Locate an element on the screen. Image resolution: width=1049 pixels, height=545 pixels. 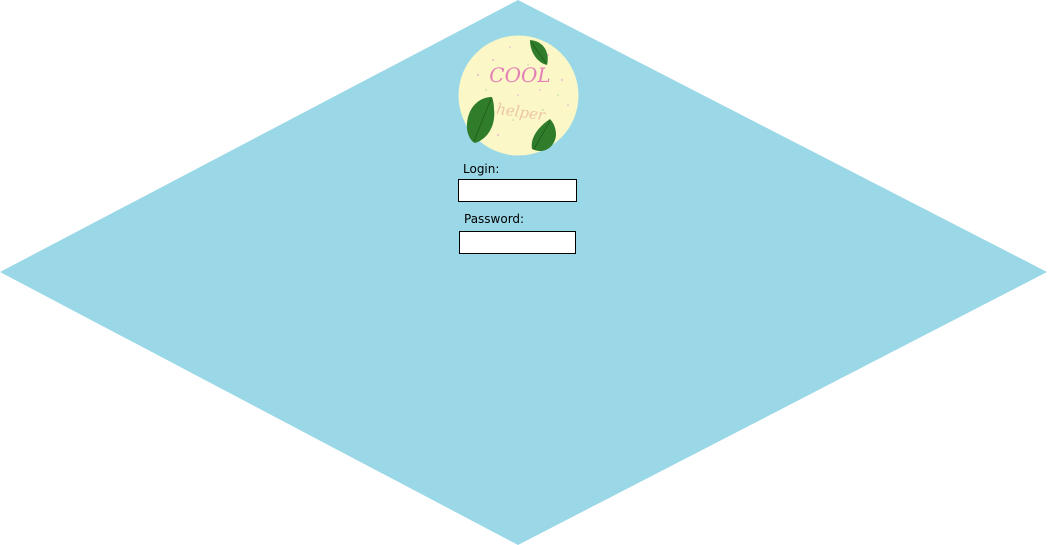
login-input is located at coordinates (517, 190).